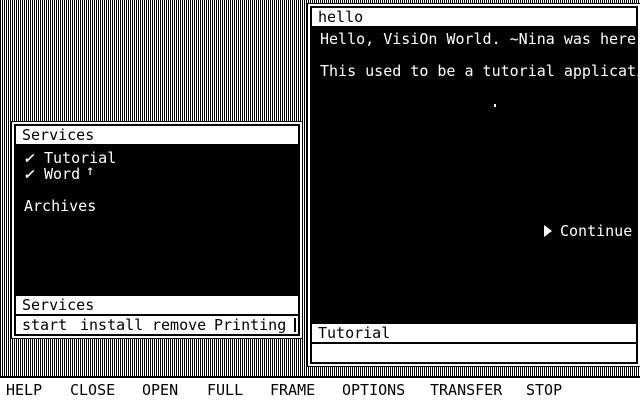 This screenshot has width=640, height=402. What do you see at coordinates (474, 18) in the screenshot?
I see `hello-title: hello` at bounding box center [474, 18].